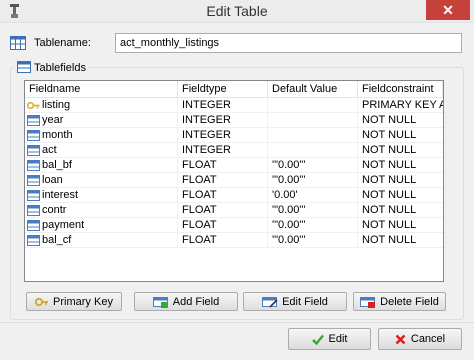 This screenshot has width=474, height=360. Describe the element at coordinates (60, 68) in the screenshot. I see `tablefields-label: Tablefields` at that location.